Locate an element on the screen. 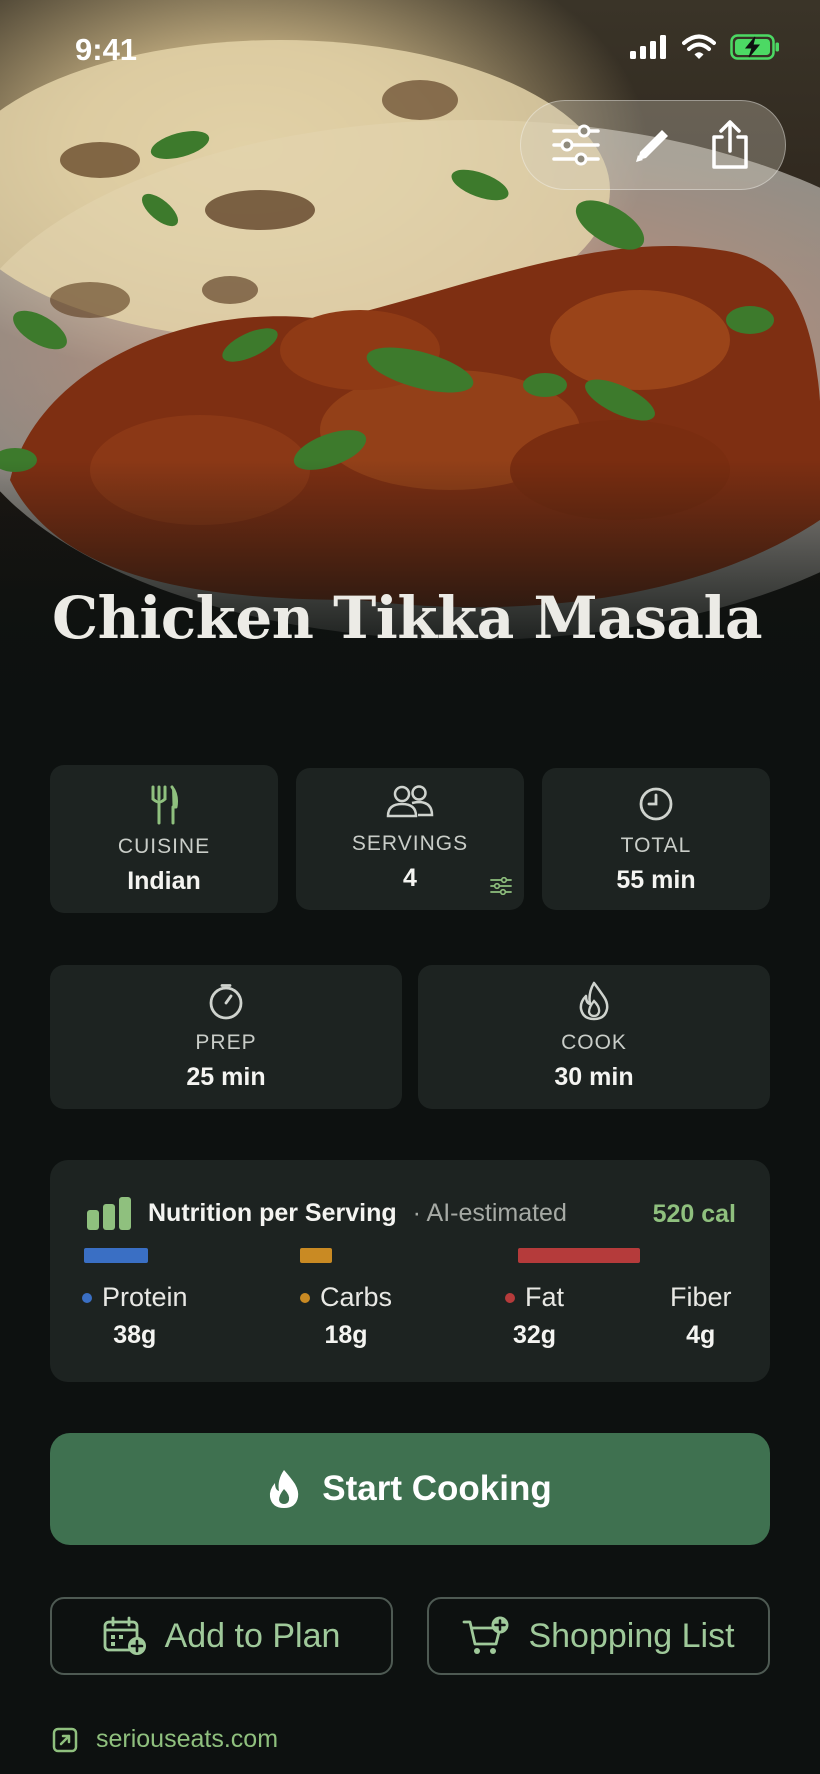 The height and width of the screenshot is (1774, 820). share-button is located at coordinates (730, 145).